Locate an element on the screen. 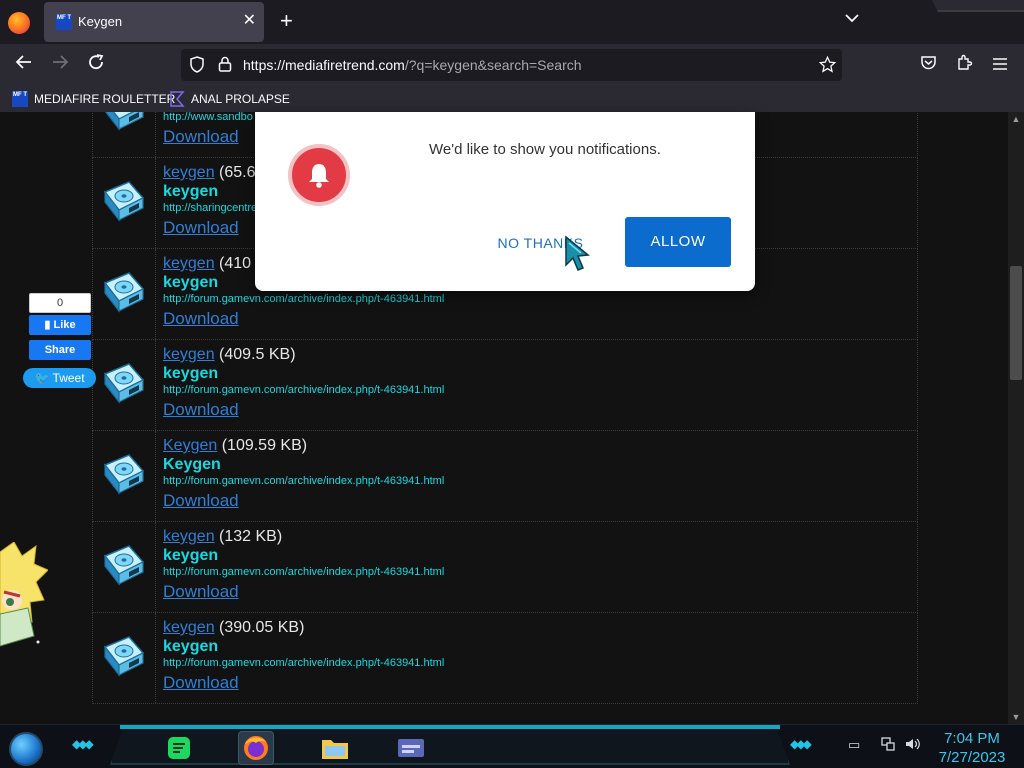 Image resolution: width=1024 pixels, height=768 pixels. result-source-url: http://sharingcentre is located at coordinates (210, 208).